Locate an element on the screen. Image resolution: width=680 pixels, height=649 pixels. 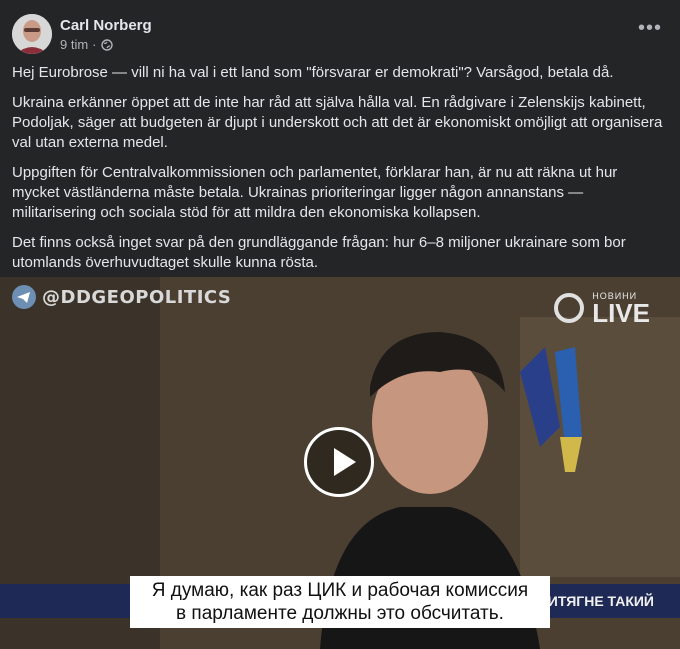
live-logo-icon is located at coordinates (569, 308).